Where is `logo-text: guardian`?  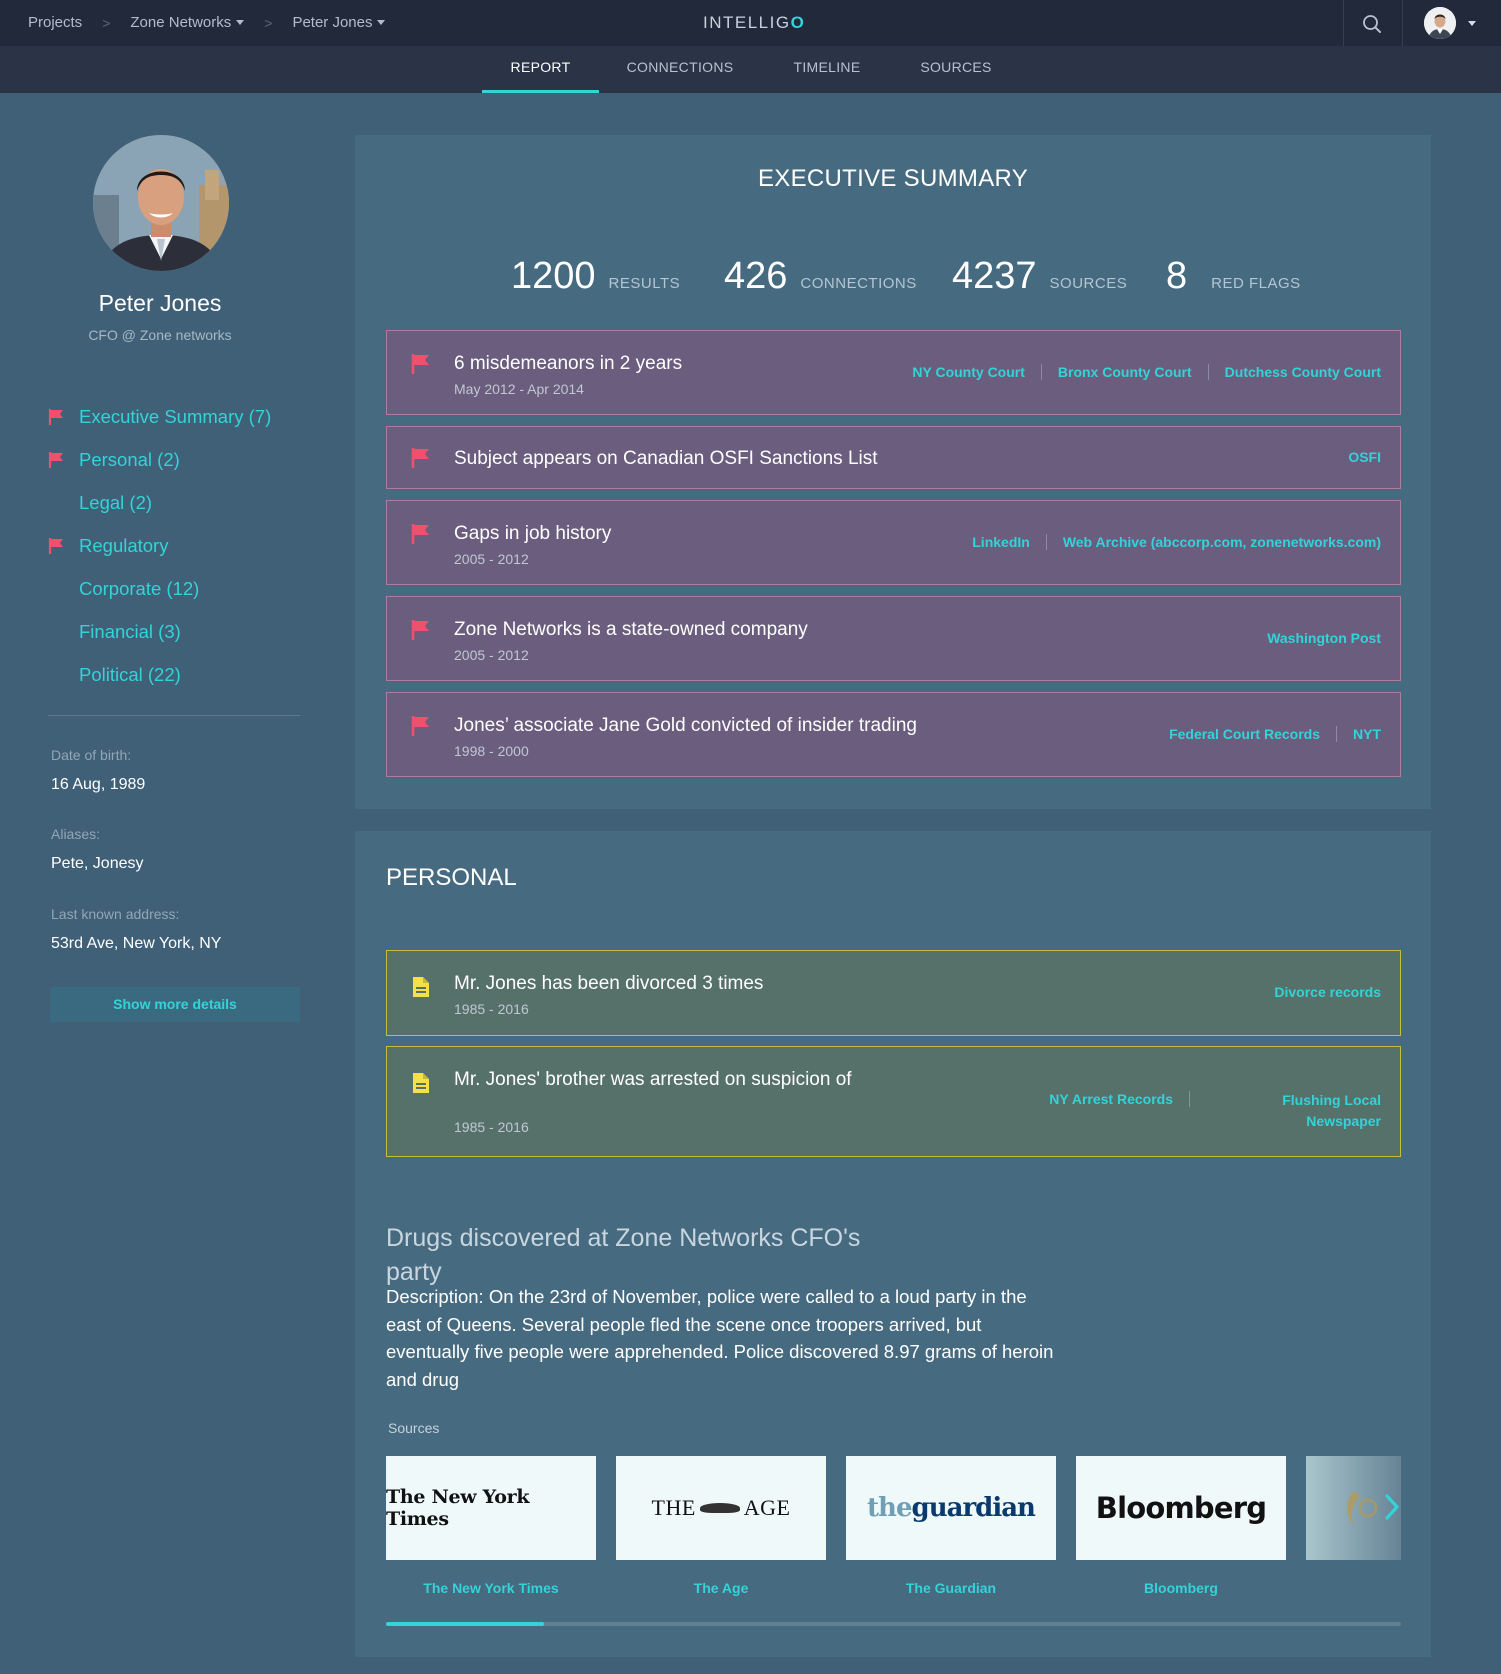 logo-text: guardian is located at coordinates (973, 1508).